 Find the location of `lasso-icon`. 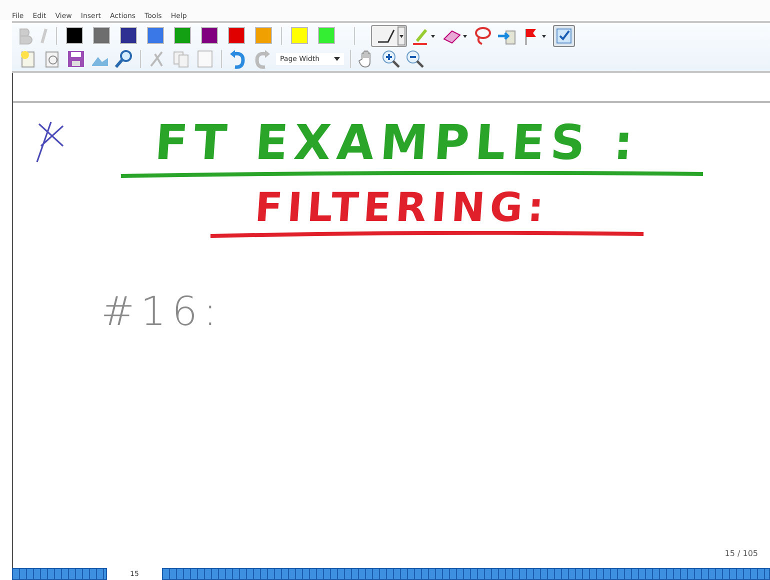

lasso-icon is located at coordinates (483, 36).